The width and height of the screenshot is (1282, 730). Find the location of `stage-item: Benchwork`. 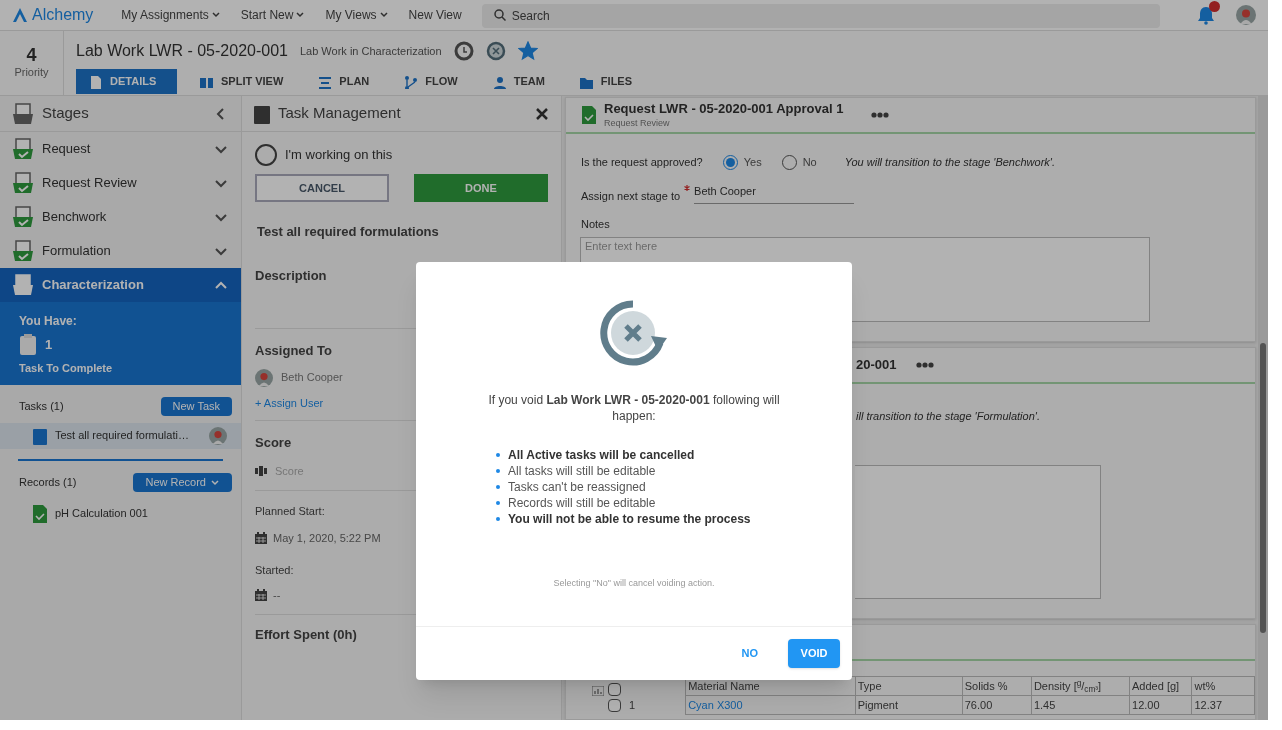

stage-item: Benchwork is located at coordinates (120, 217).